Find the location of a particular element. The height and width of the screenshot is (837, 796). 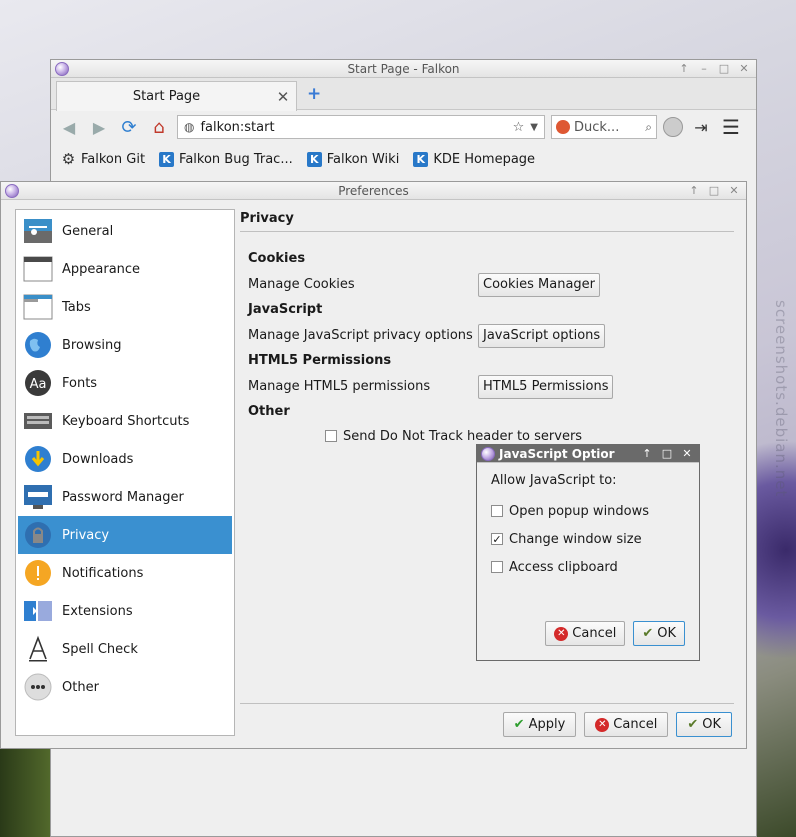

bookmark-star-icon: ☆ is located at coordinates (519, 127).